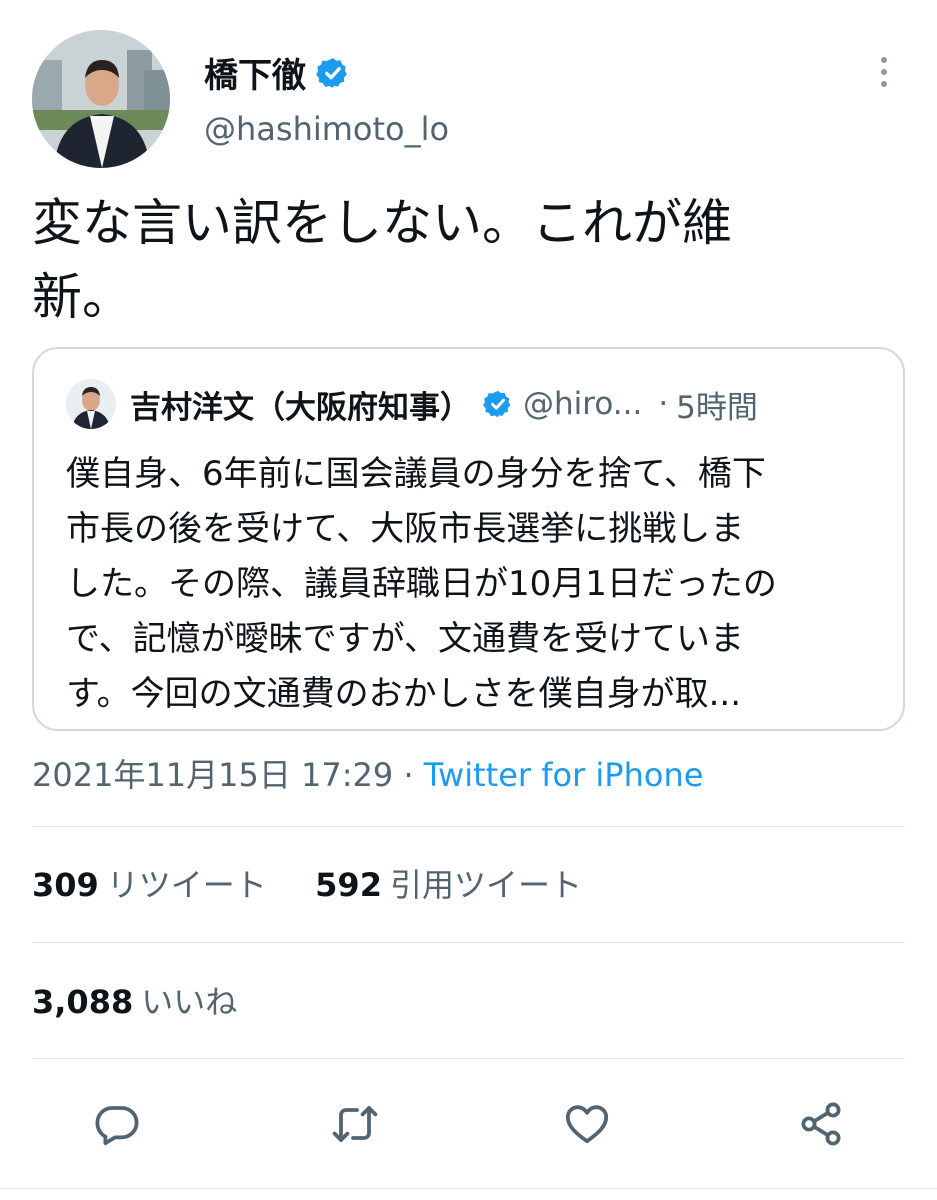 Image resolution: width=937 pixels, height=1200 pixels. What do you see at coordinates (485, 885) in the screenshot?
I see `quotes-label: 引用ツイート` at bounding box center [485, 885].